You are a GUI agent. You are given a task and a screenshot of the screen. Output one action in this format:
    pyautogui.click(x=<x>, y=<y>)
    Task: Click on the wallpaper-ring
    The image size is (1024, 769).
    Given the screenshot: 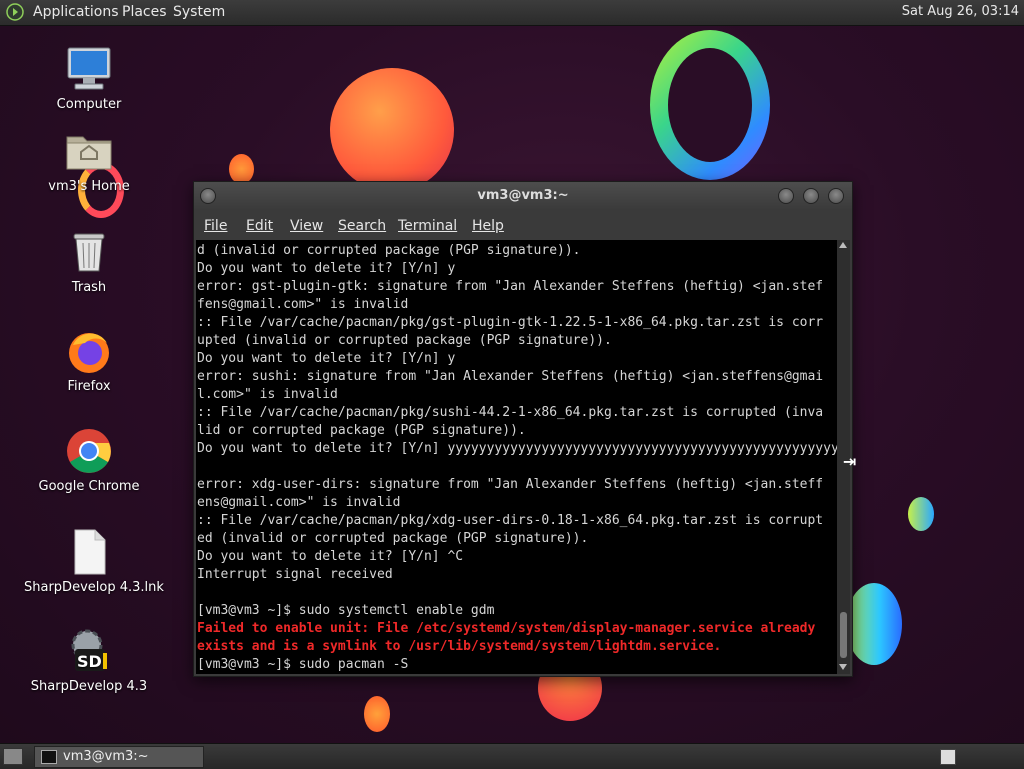 What is the action you would take?
    pyautogui.click(x=710, y=105)
    